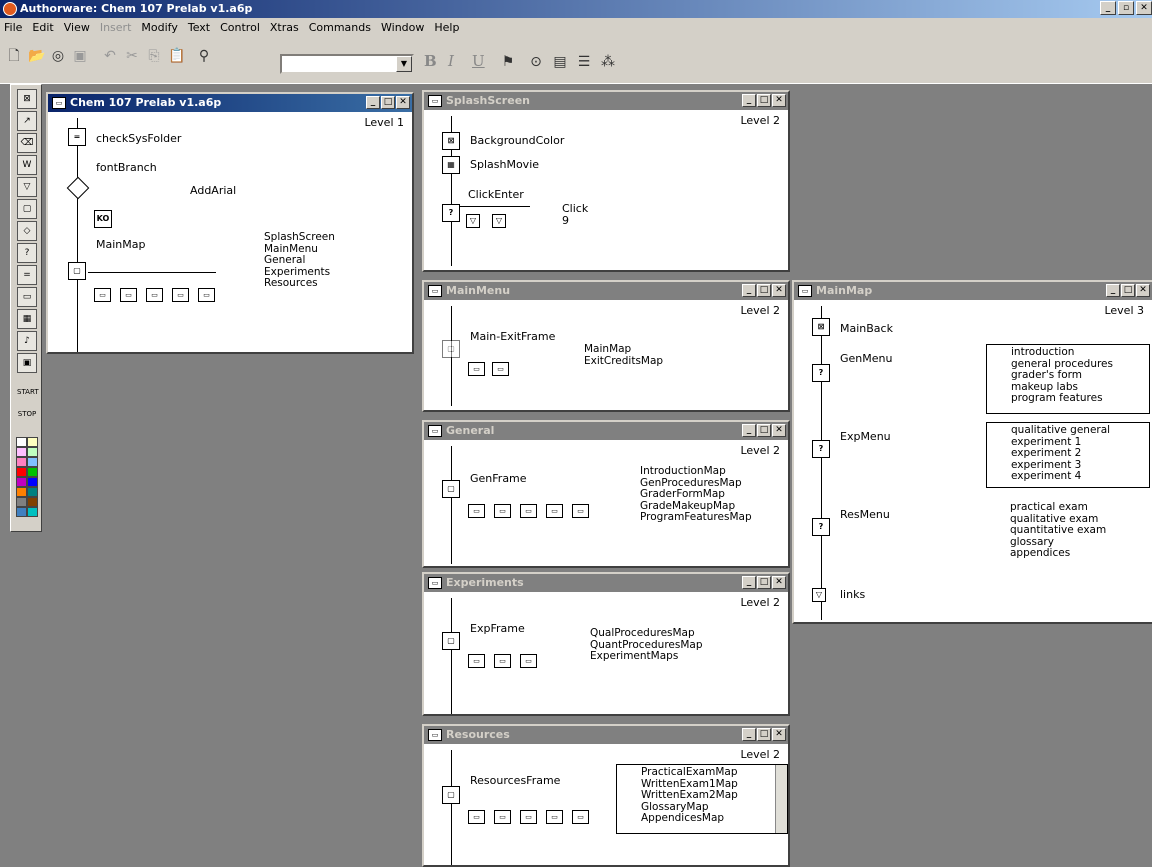  Describe the element at coordinates (80, 56) in the screenshot. I see `save-icon: ▣` at that location.